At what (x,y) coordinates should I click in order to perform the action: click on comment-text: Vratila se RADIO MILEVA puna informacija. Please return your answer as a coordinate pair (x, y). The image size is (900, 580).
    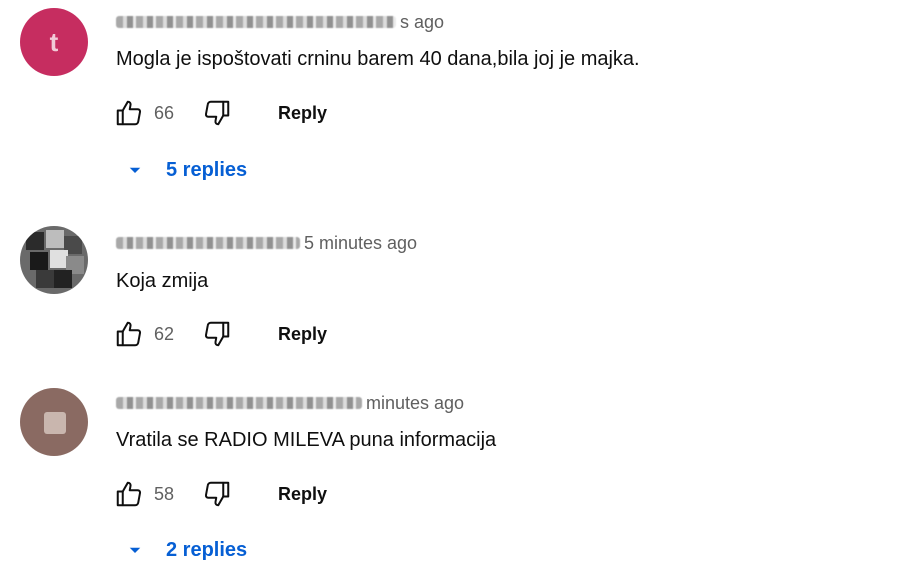
    Looking at the image, I should click on (306, 440).